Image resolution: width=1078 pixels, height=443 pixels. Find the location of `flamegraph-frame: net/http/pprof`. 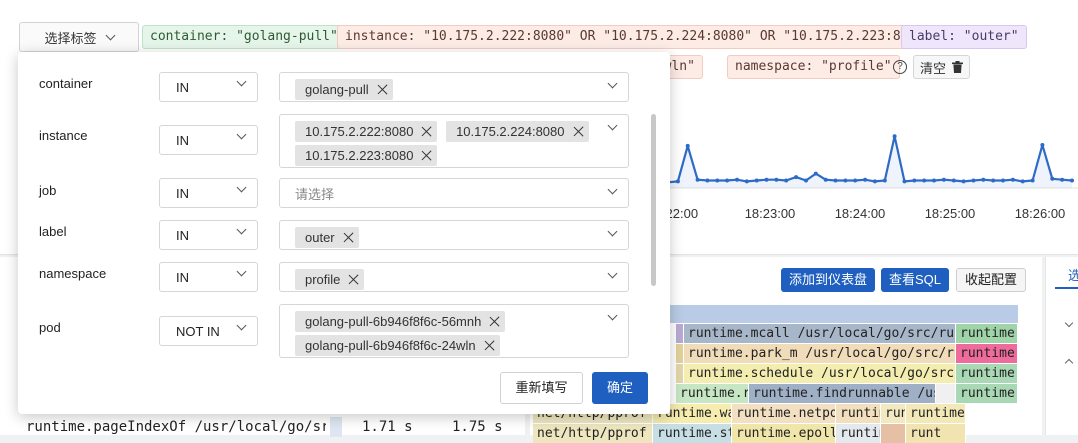

flamegraph-frame: net/http/pprof is located at coordinates (593, 433).